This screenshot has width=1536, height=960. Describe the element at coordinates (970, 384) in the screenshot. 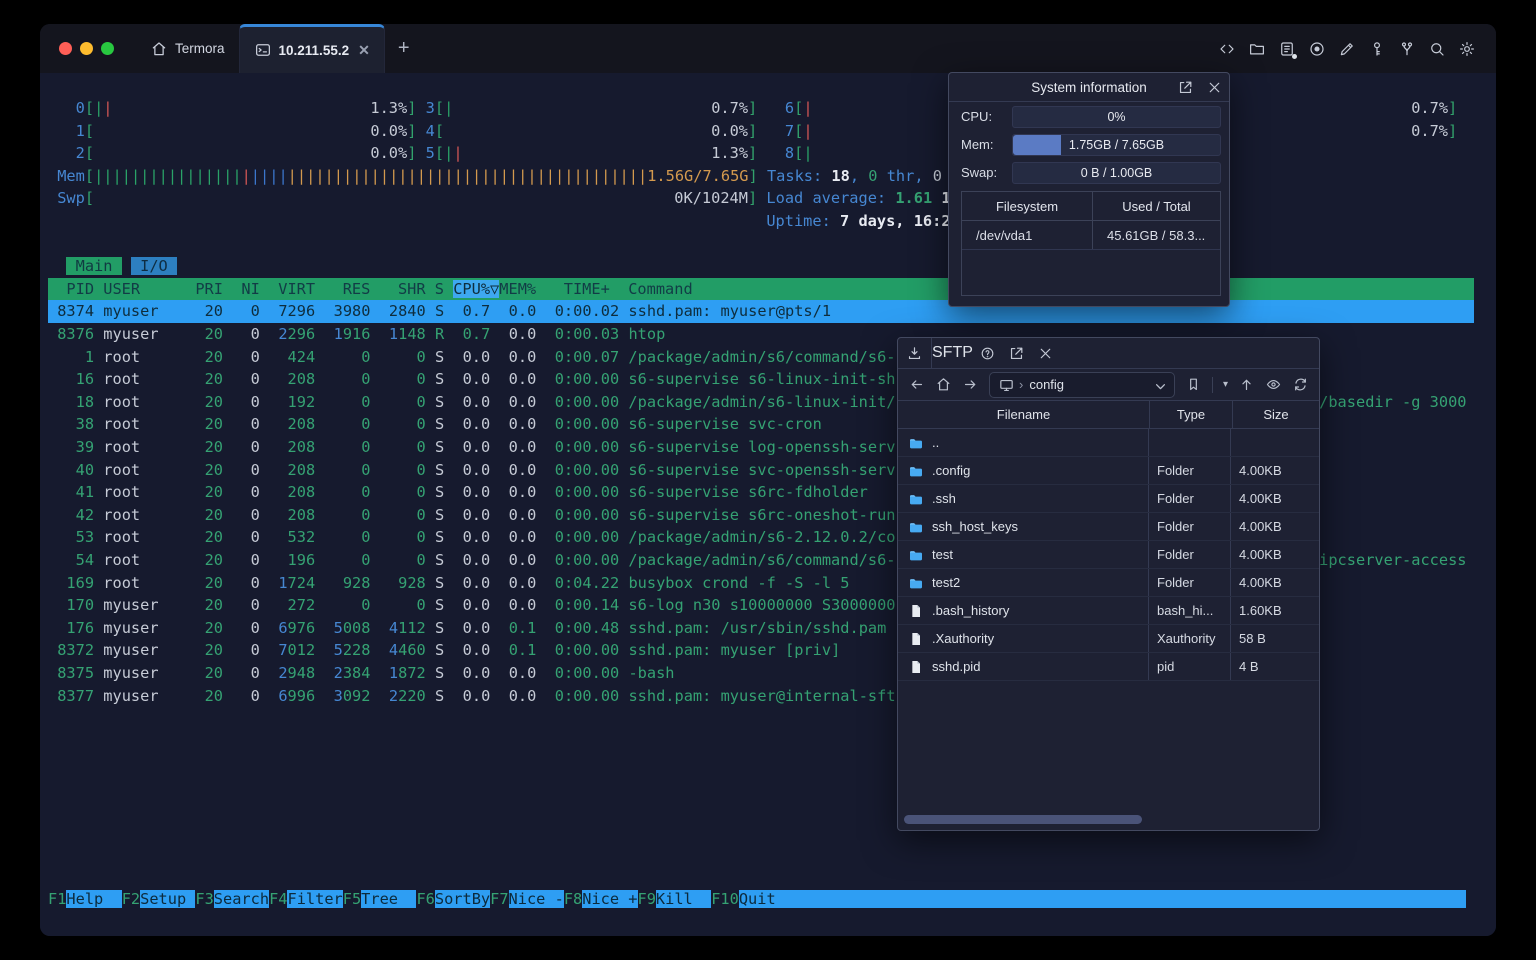

I see `forward-icon` at that location.